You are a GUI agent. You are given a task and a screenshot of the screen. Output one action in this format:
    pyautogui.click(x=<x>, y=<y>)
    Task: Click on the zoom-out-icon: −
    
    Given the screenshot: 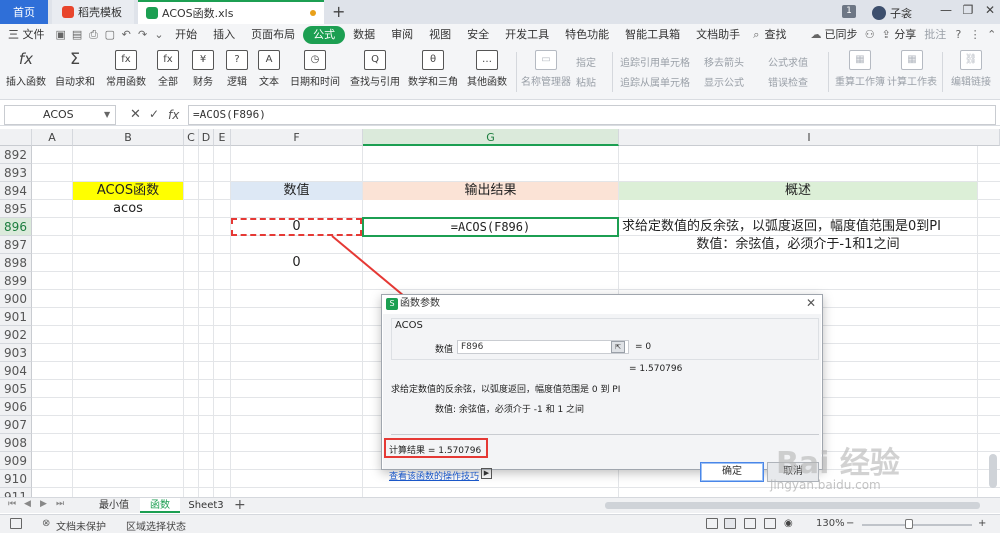 What is the action you would take?
    pyautogui.click(x=850, y=523)
    